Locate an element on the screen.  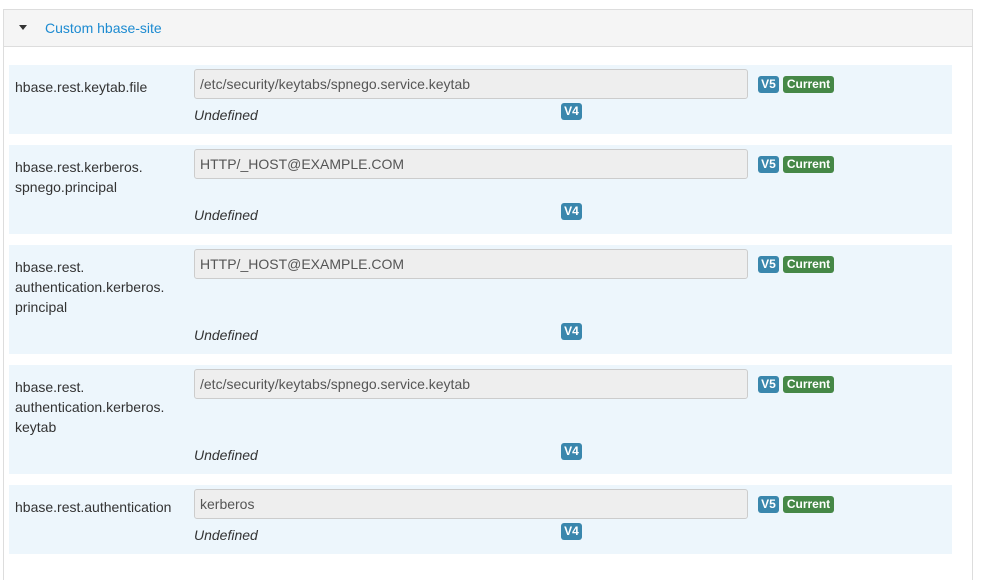
property-label: hbase.rest.kerberos. spnego.principal is located at coordinates (79, 177).